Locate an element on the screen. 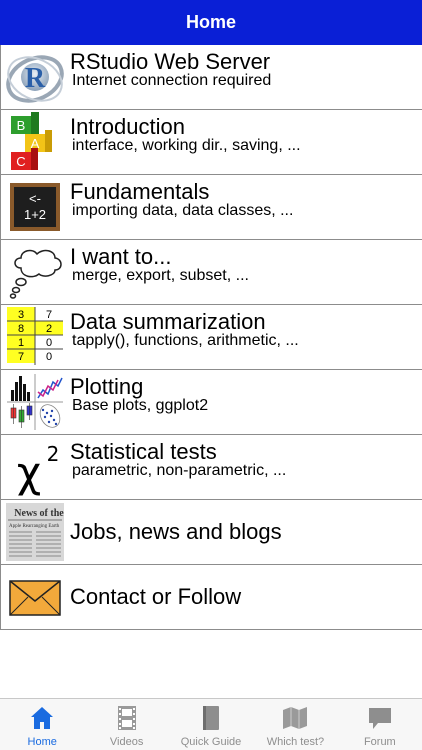 The height and width of the screenshot is (750, 422). tab-label: Videos is located at coordinates (126, 742).